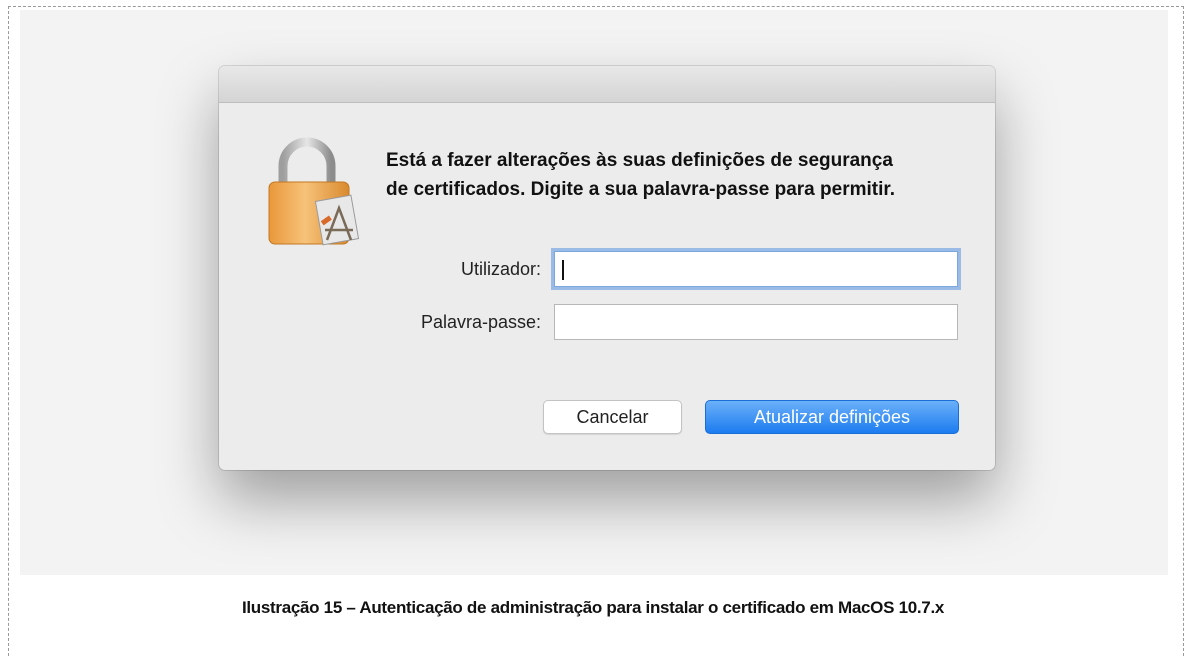 This screenshot has width=1186, height=656. I want to click on lock-certificate-icon, so click(314, 191).